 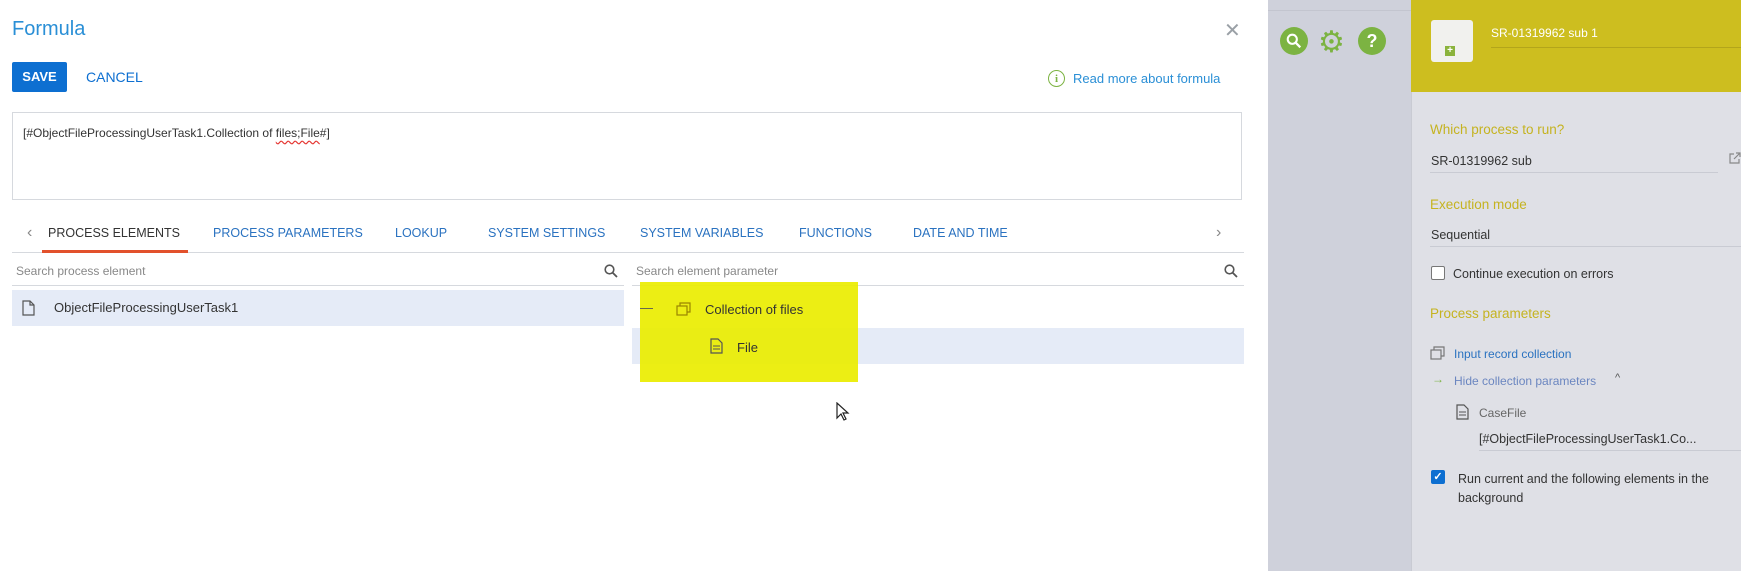 What do you see at coordinates (1735, 158) in the screenshot?
I see `open-link-icon` at bounding box center [1735, 158].